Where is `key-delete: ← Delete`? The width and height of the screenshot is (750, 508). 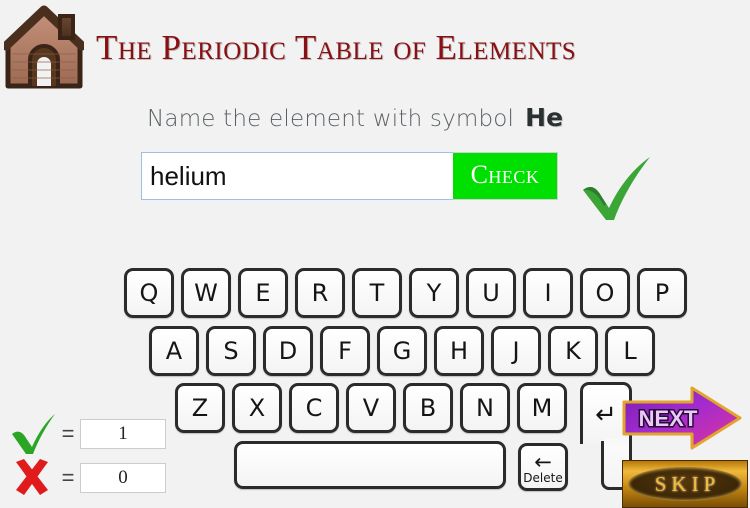 key-delete: ← Delete is located at coordinates (543, 467).